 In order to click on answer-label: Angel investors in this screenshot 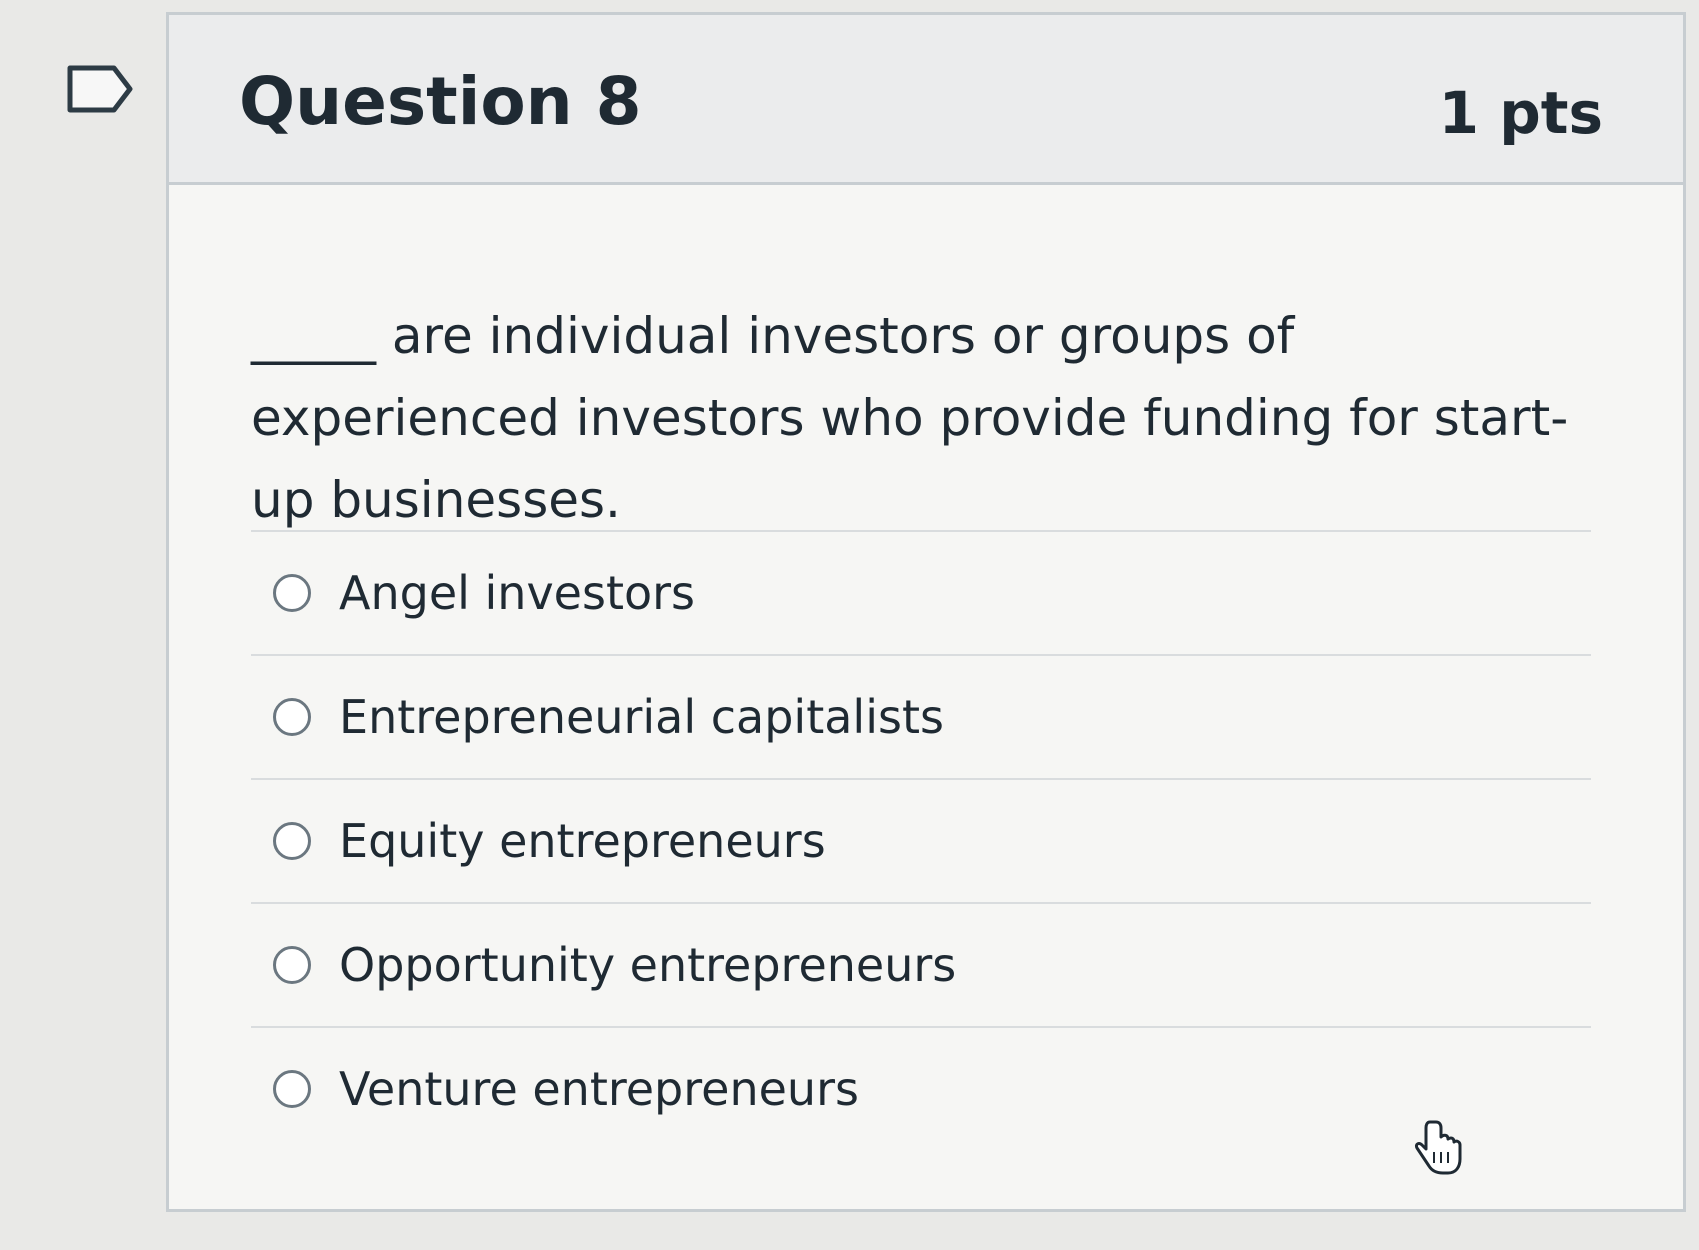, I will do `click(517, 593)`.